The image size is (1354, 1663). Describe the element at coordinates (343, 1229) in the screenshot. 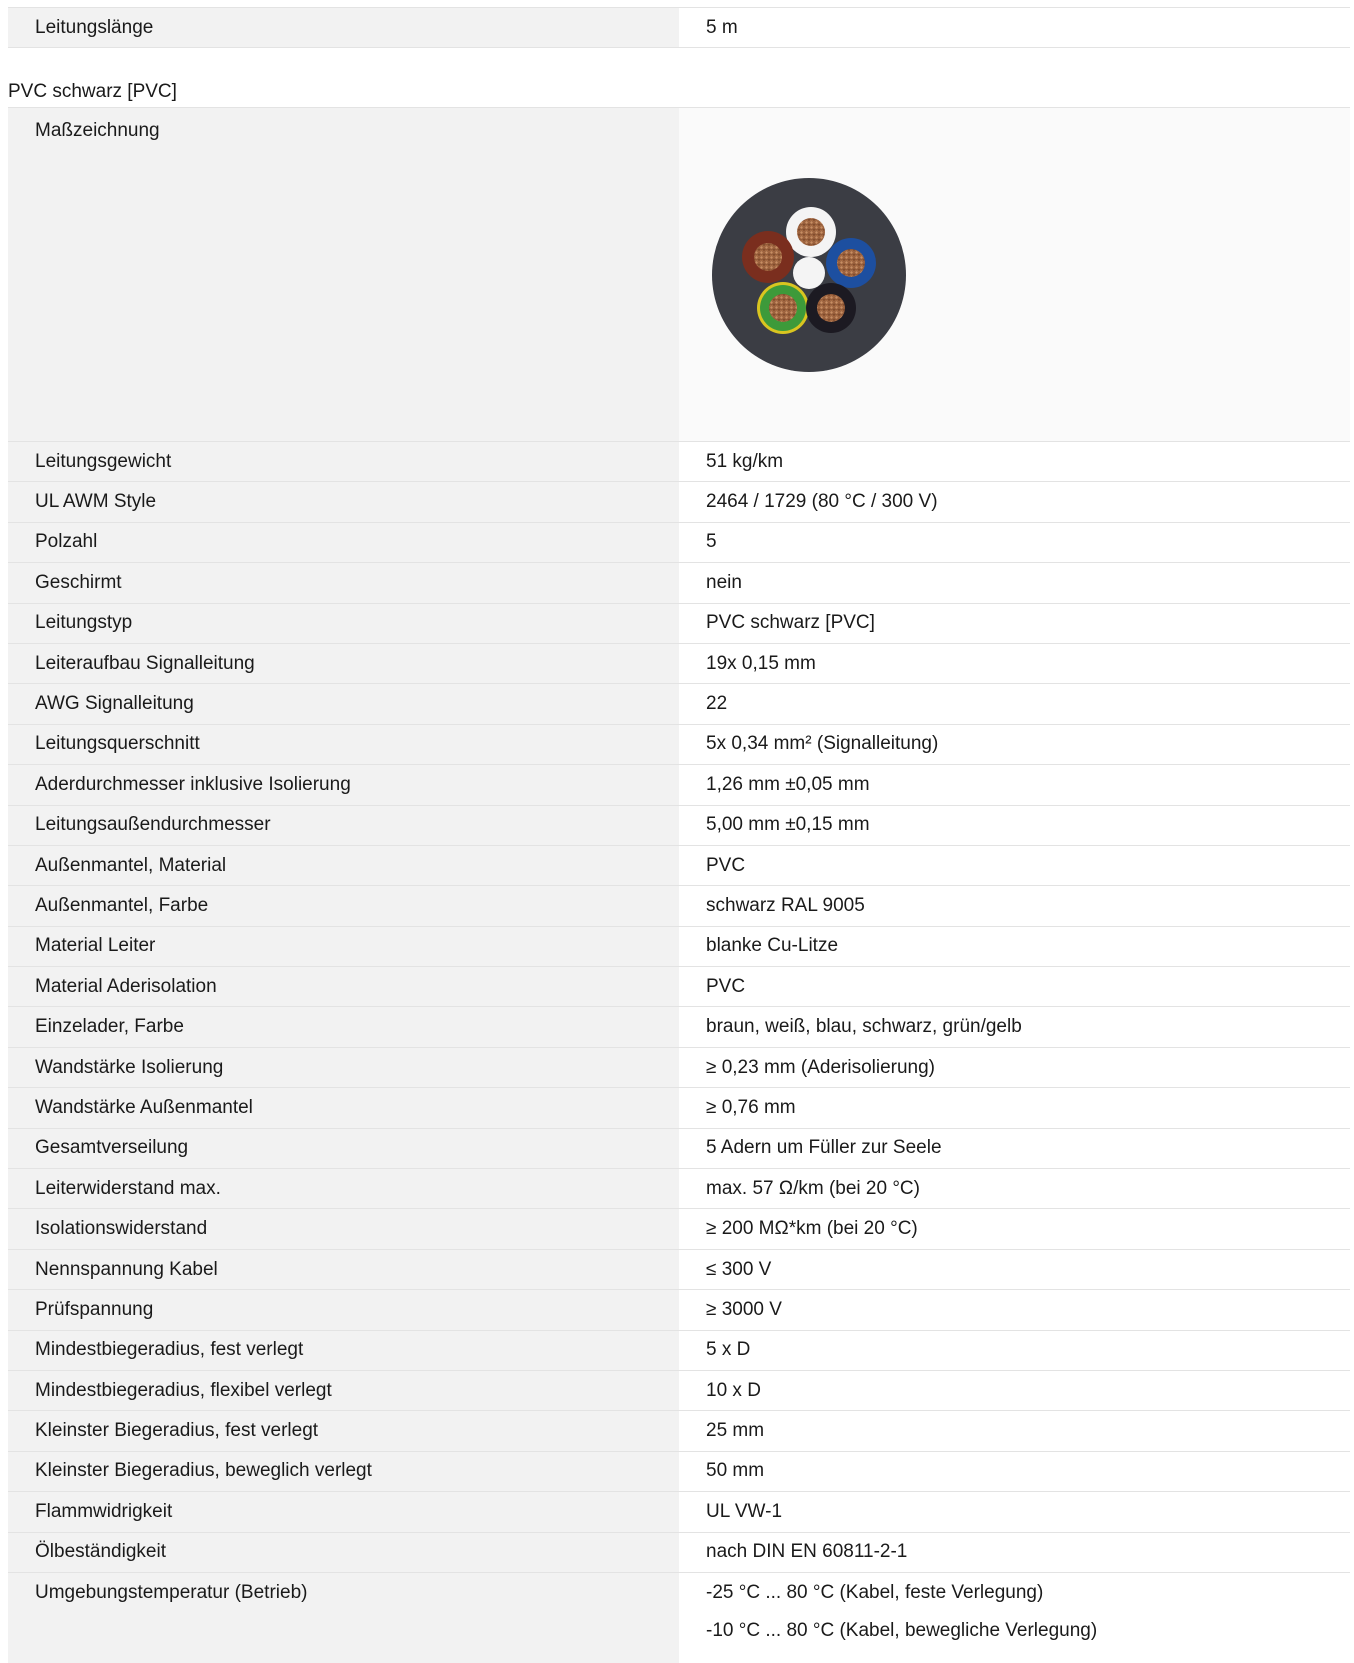

I see `row-label: Isolationswiderstand` at that location.